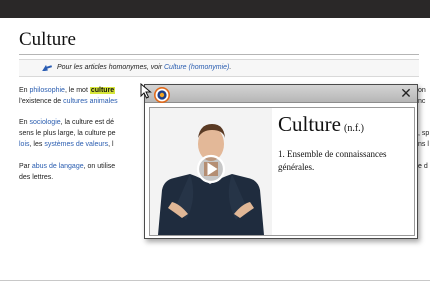  Describe the element at coordinates (424, 133) in the screenshot. I see `clipped-text-fragment: , sp` at that location.